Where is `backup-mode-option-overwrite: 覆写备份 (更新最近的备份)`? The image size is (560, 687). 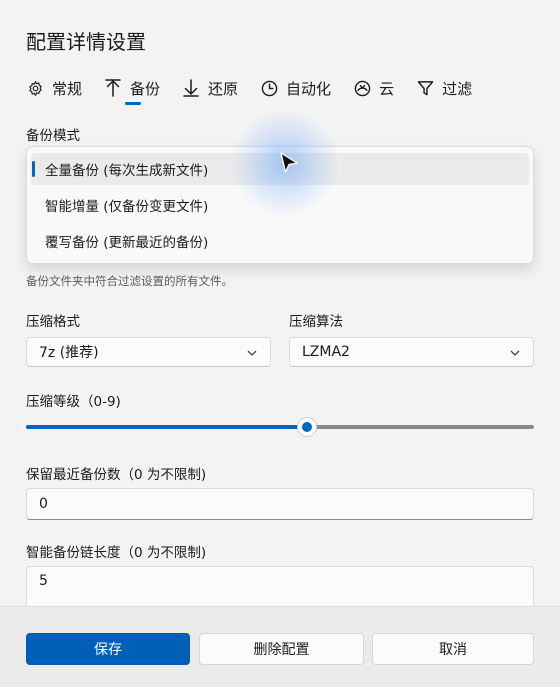 backup-mode-option-overwrite: 覆写备份 (更新最近的备份) is located at coordinates (280, 241).